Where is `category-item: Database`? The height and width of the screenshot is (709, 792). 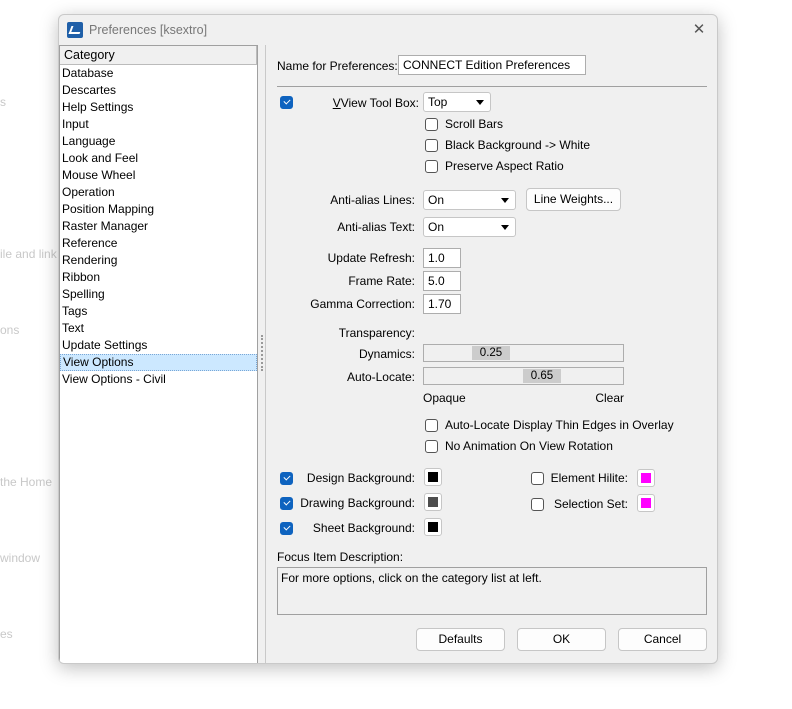
category-item: Database is located at coordinates (158, 73).